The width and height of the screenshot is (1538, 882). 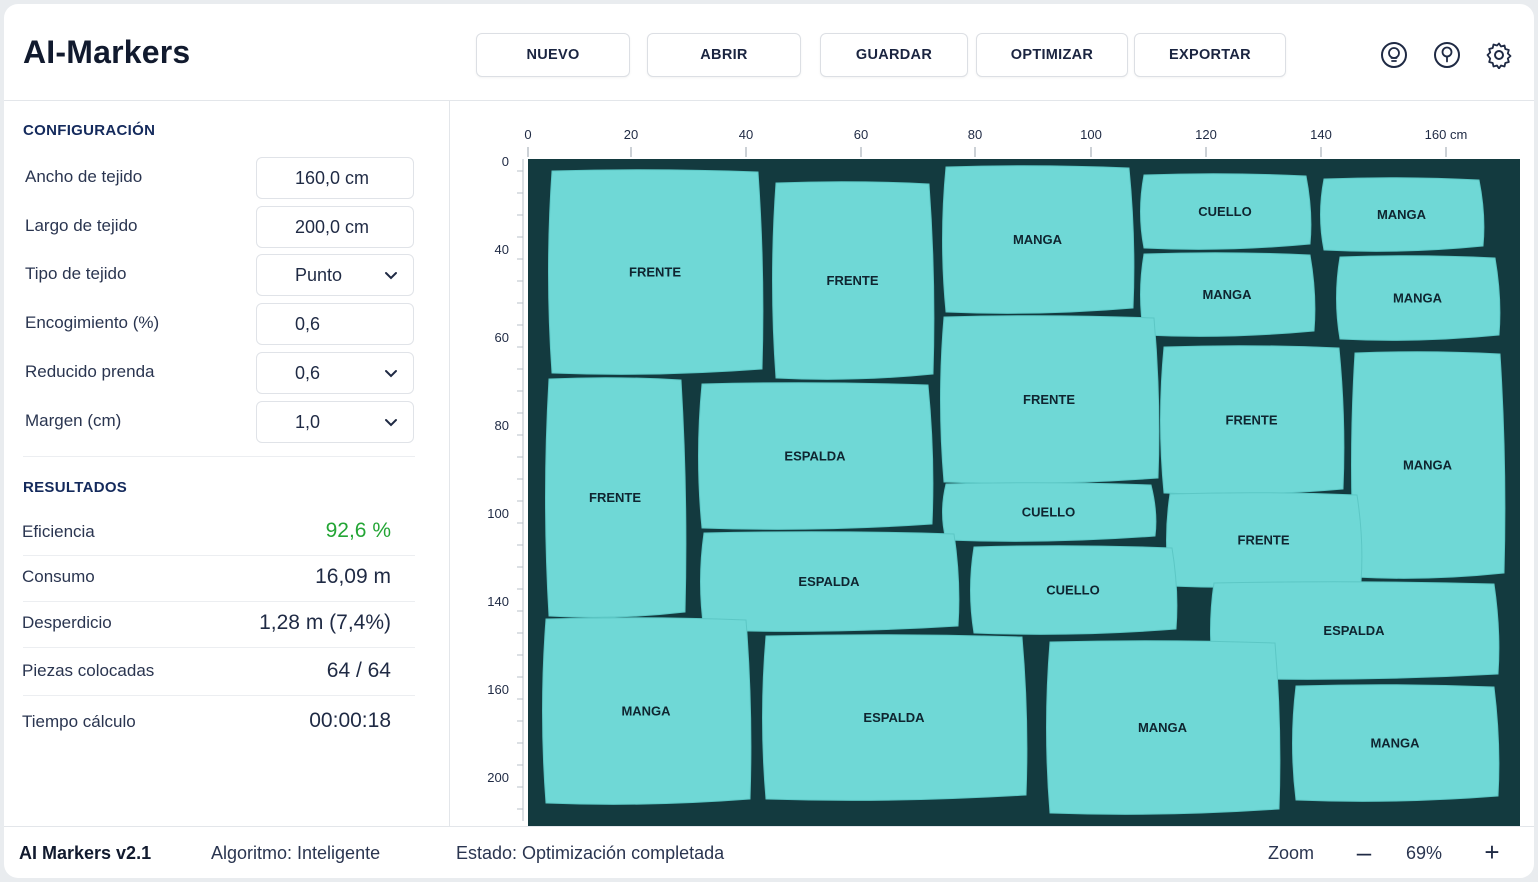 What do you see at coordinates (746, 134) in the screenshot?
I see `x-tick-label: 40` at bounding box center [746, 134].